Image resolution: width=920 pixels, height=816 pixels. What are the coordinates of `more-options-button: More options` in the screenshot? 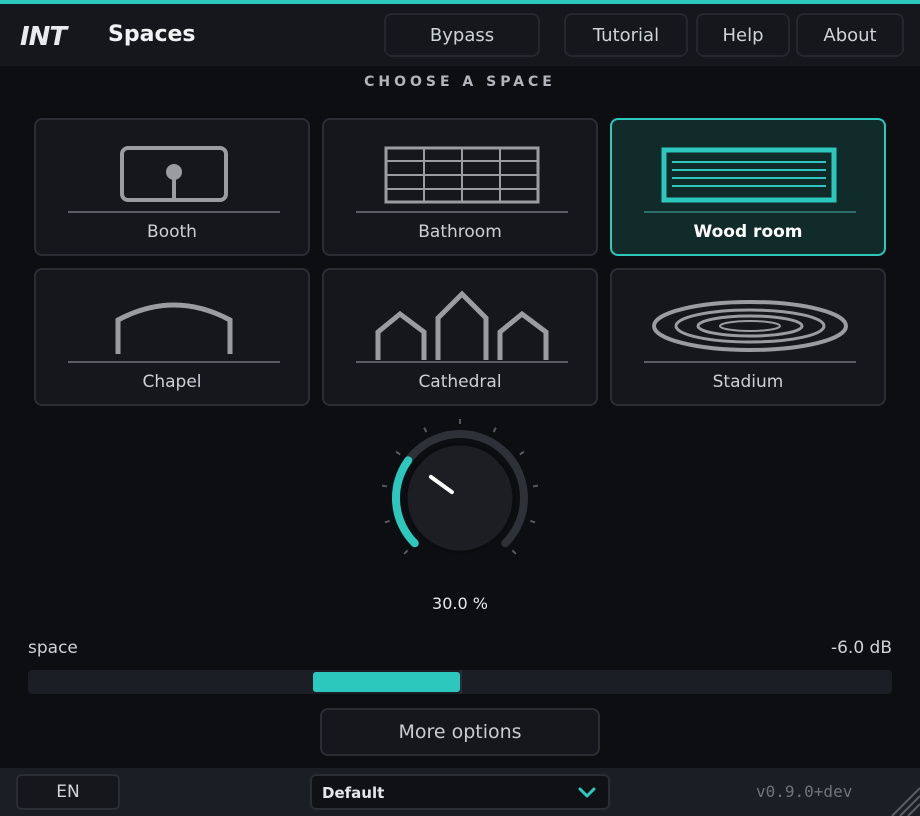 It's located at (460, 732).